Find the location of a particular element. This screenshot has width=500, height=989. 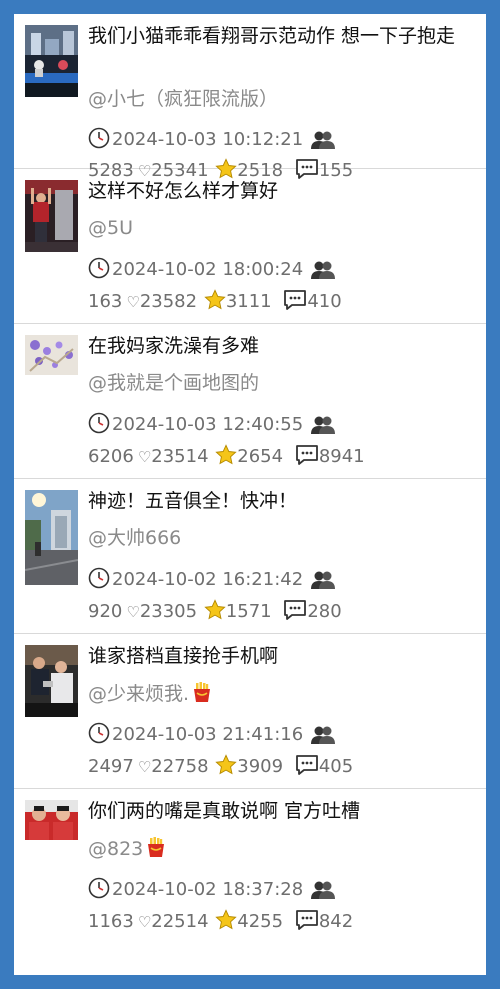

post-author: @大帅666 is located at coordinates (134, 538).